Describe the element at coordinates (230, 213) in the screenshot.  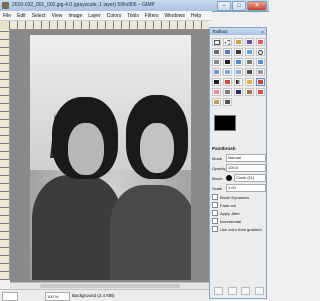
I see `apply-jitter-label: Apply Jitter` at that location.